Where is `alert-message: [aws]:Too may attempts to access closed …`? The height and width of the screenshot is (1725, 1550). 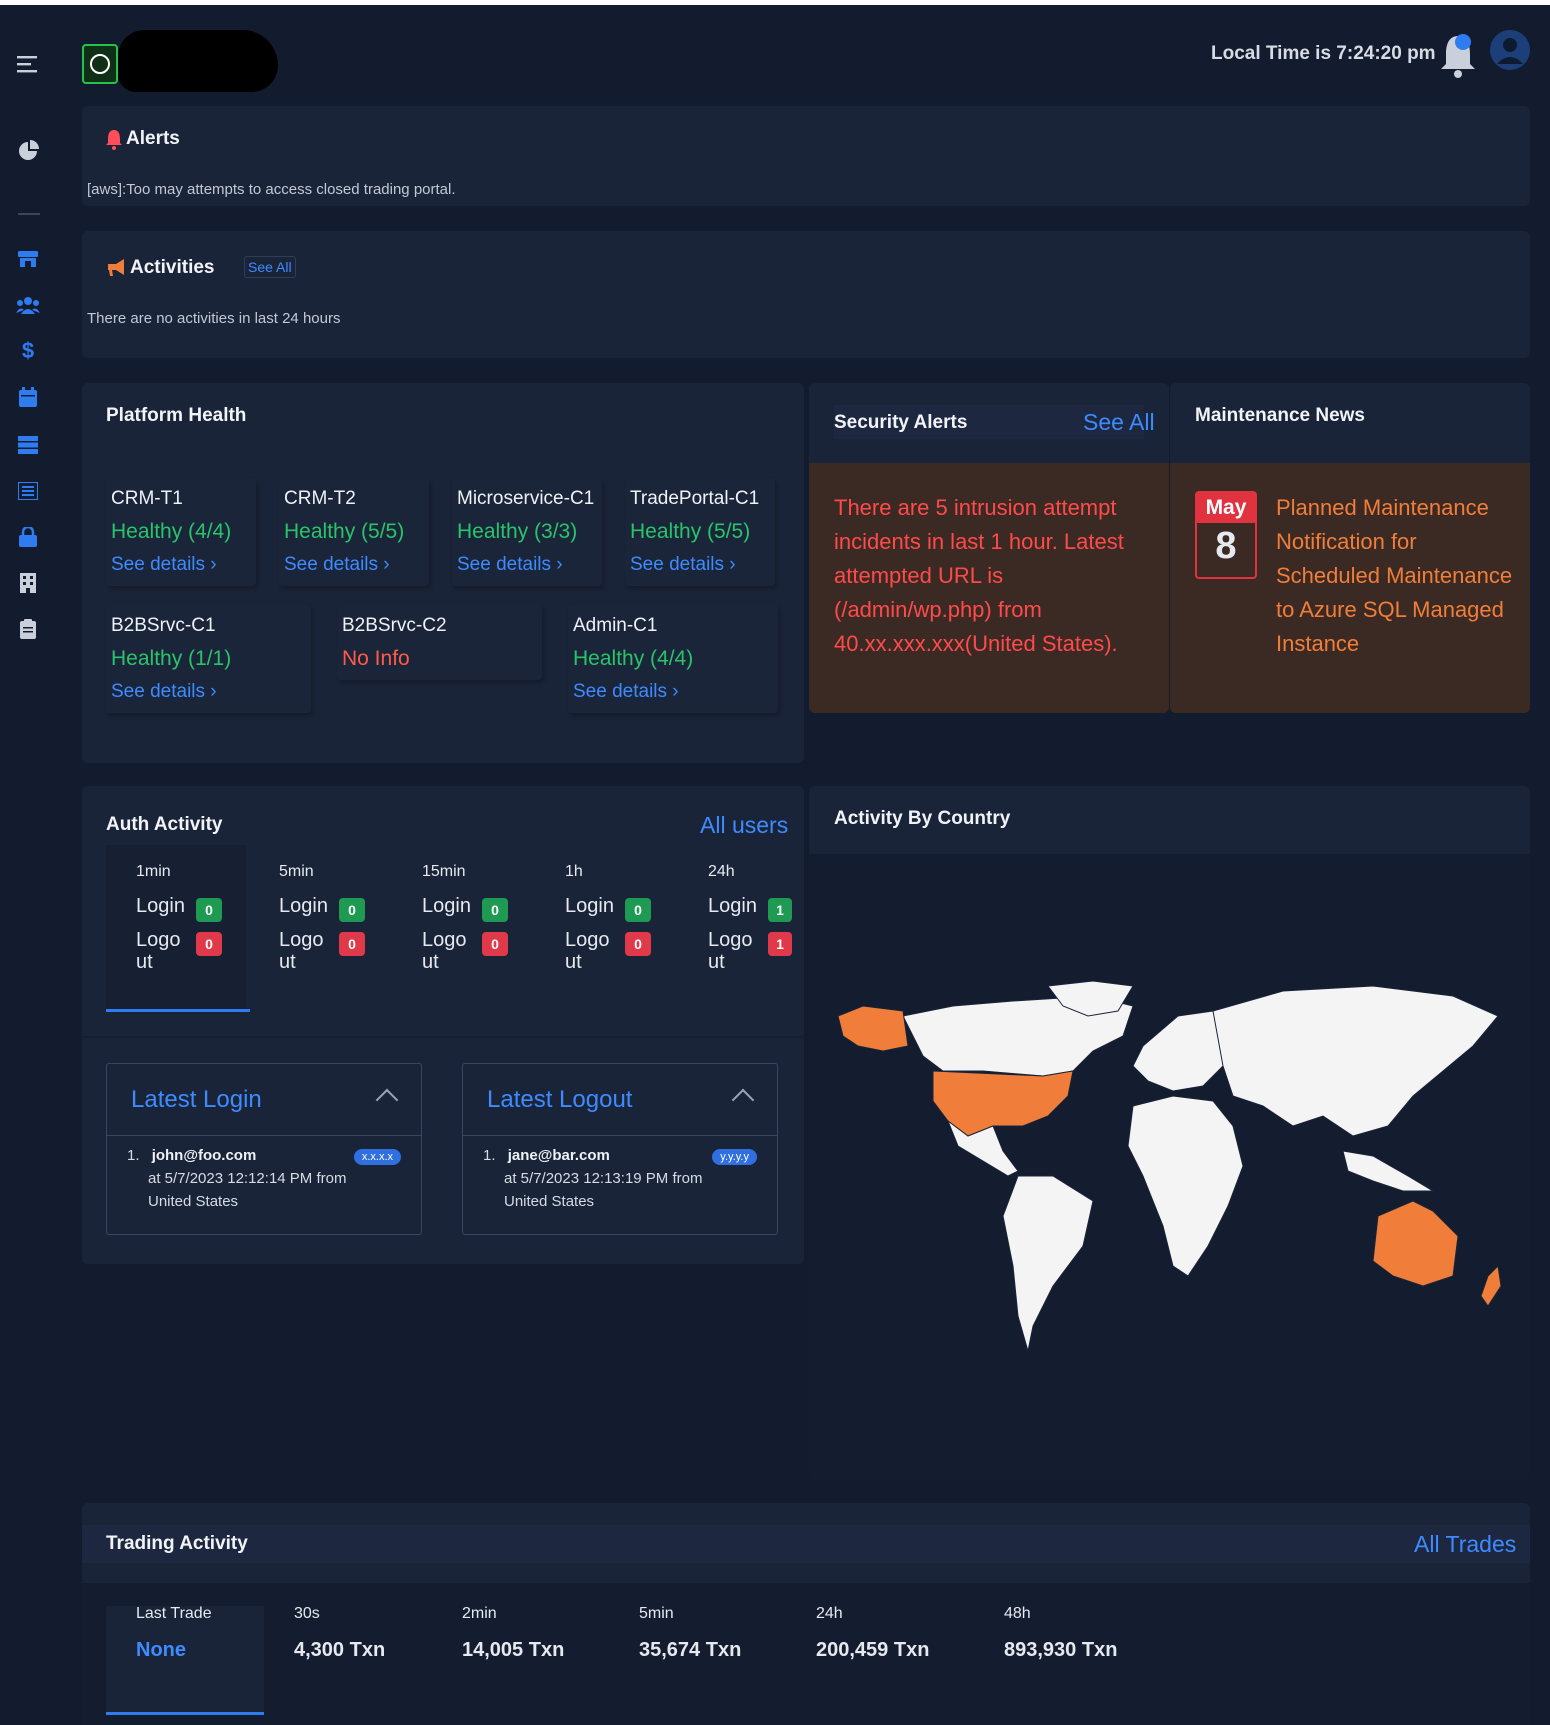 alert-message: [aws]:Too may attempts to access closed … is located at coordinates (271, 189).